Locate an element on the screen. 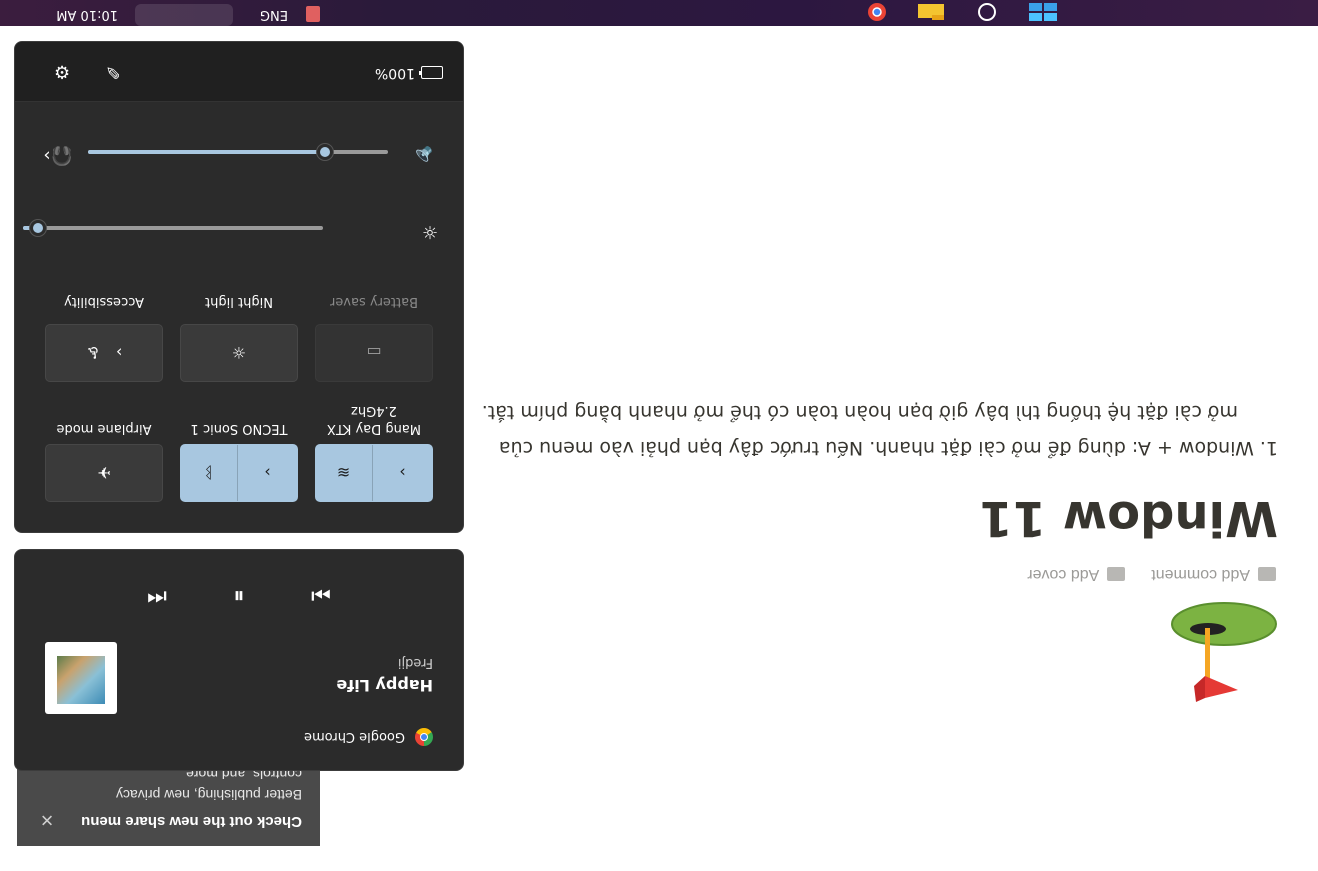  battery-icon is located at coordinates (432, 73).